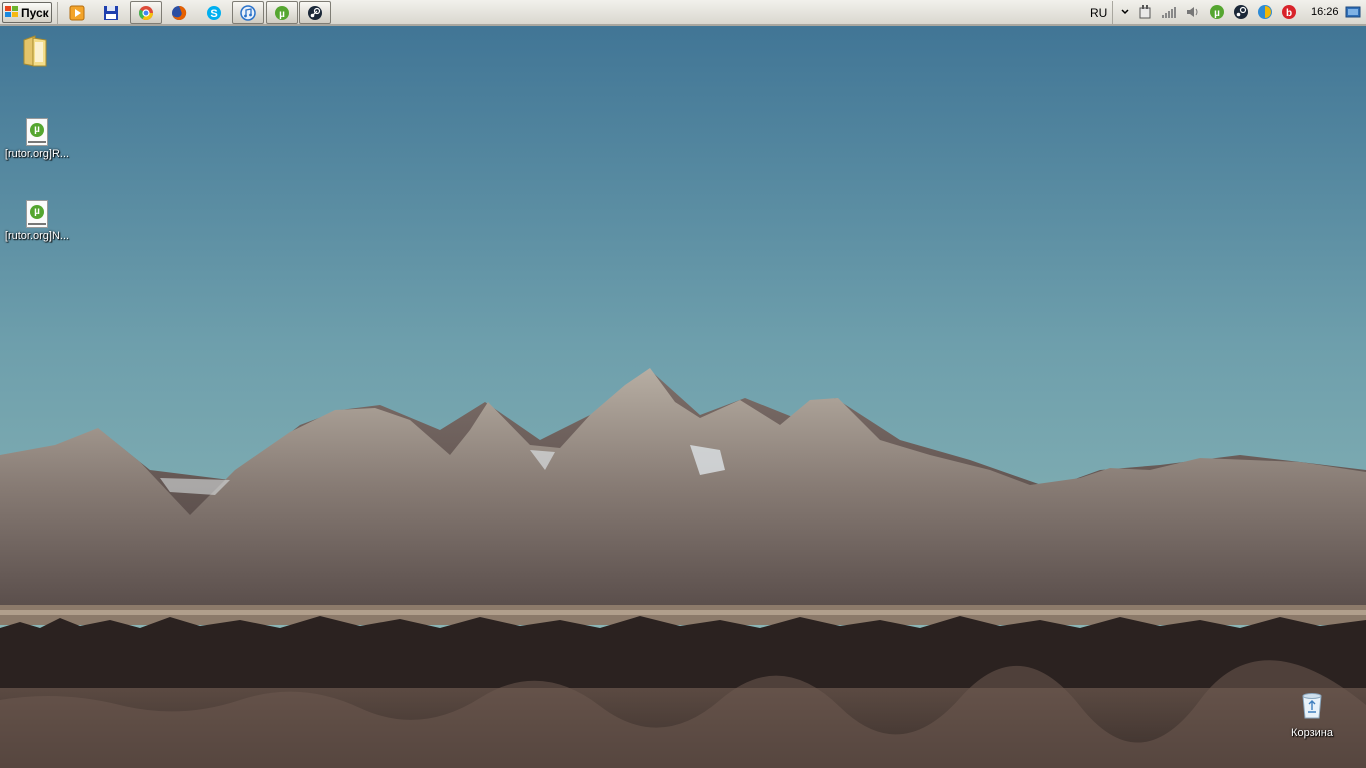  I want to click on recycle-bin-icon, so click(1312, 706).